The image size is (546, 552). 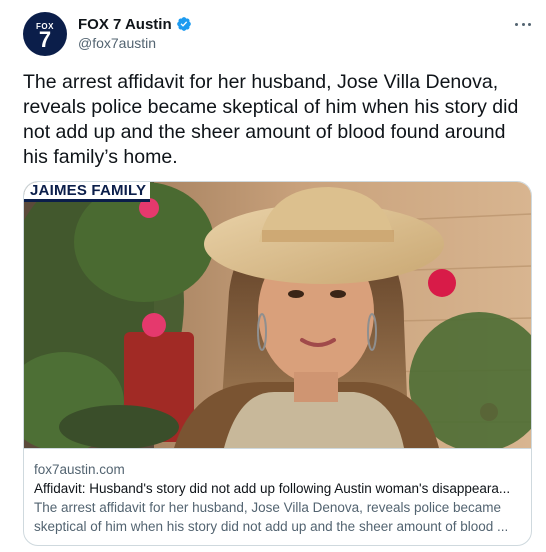 I want to click on image-banner: JAIMES FAMILY, so click(x=87, y=192).